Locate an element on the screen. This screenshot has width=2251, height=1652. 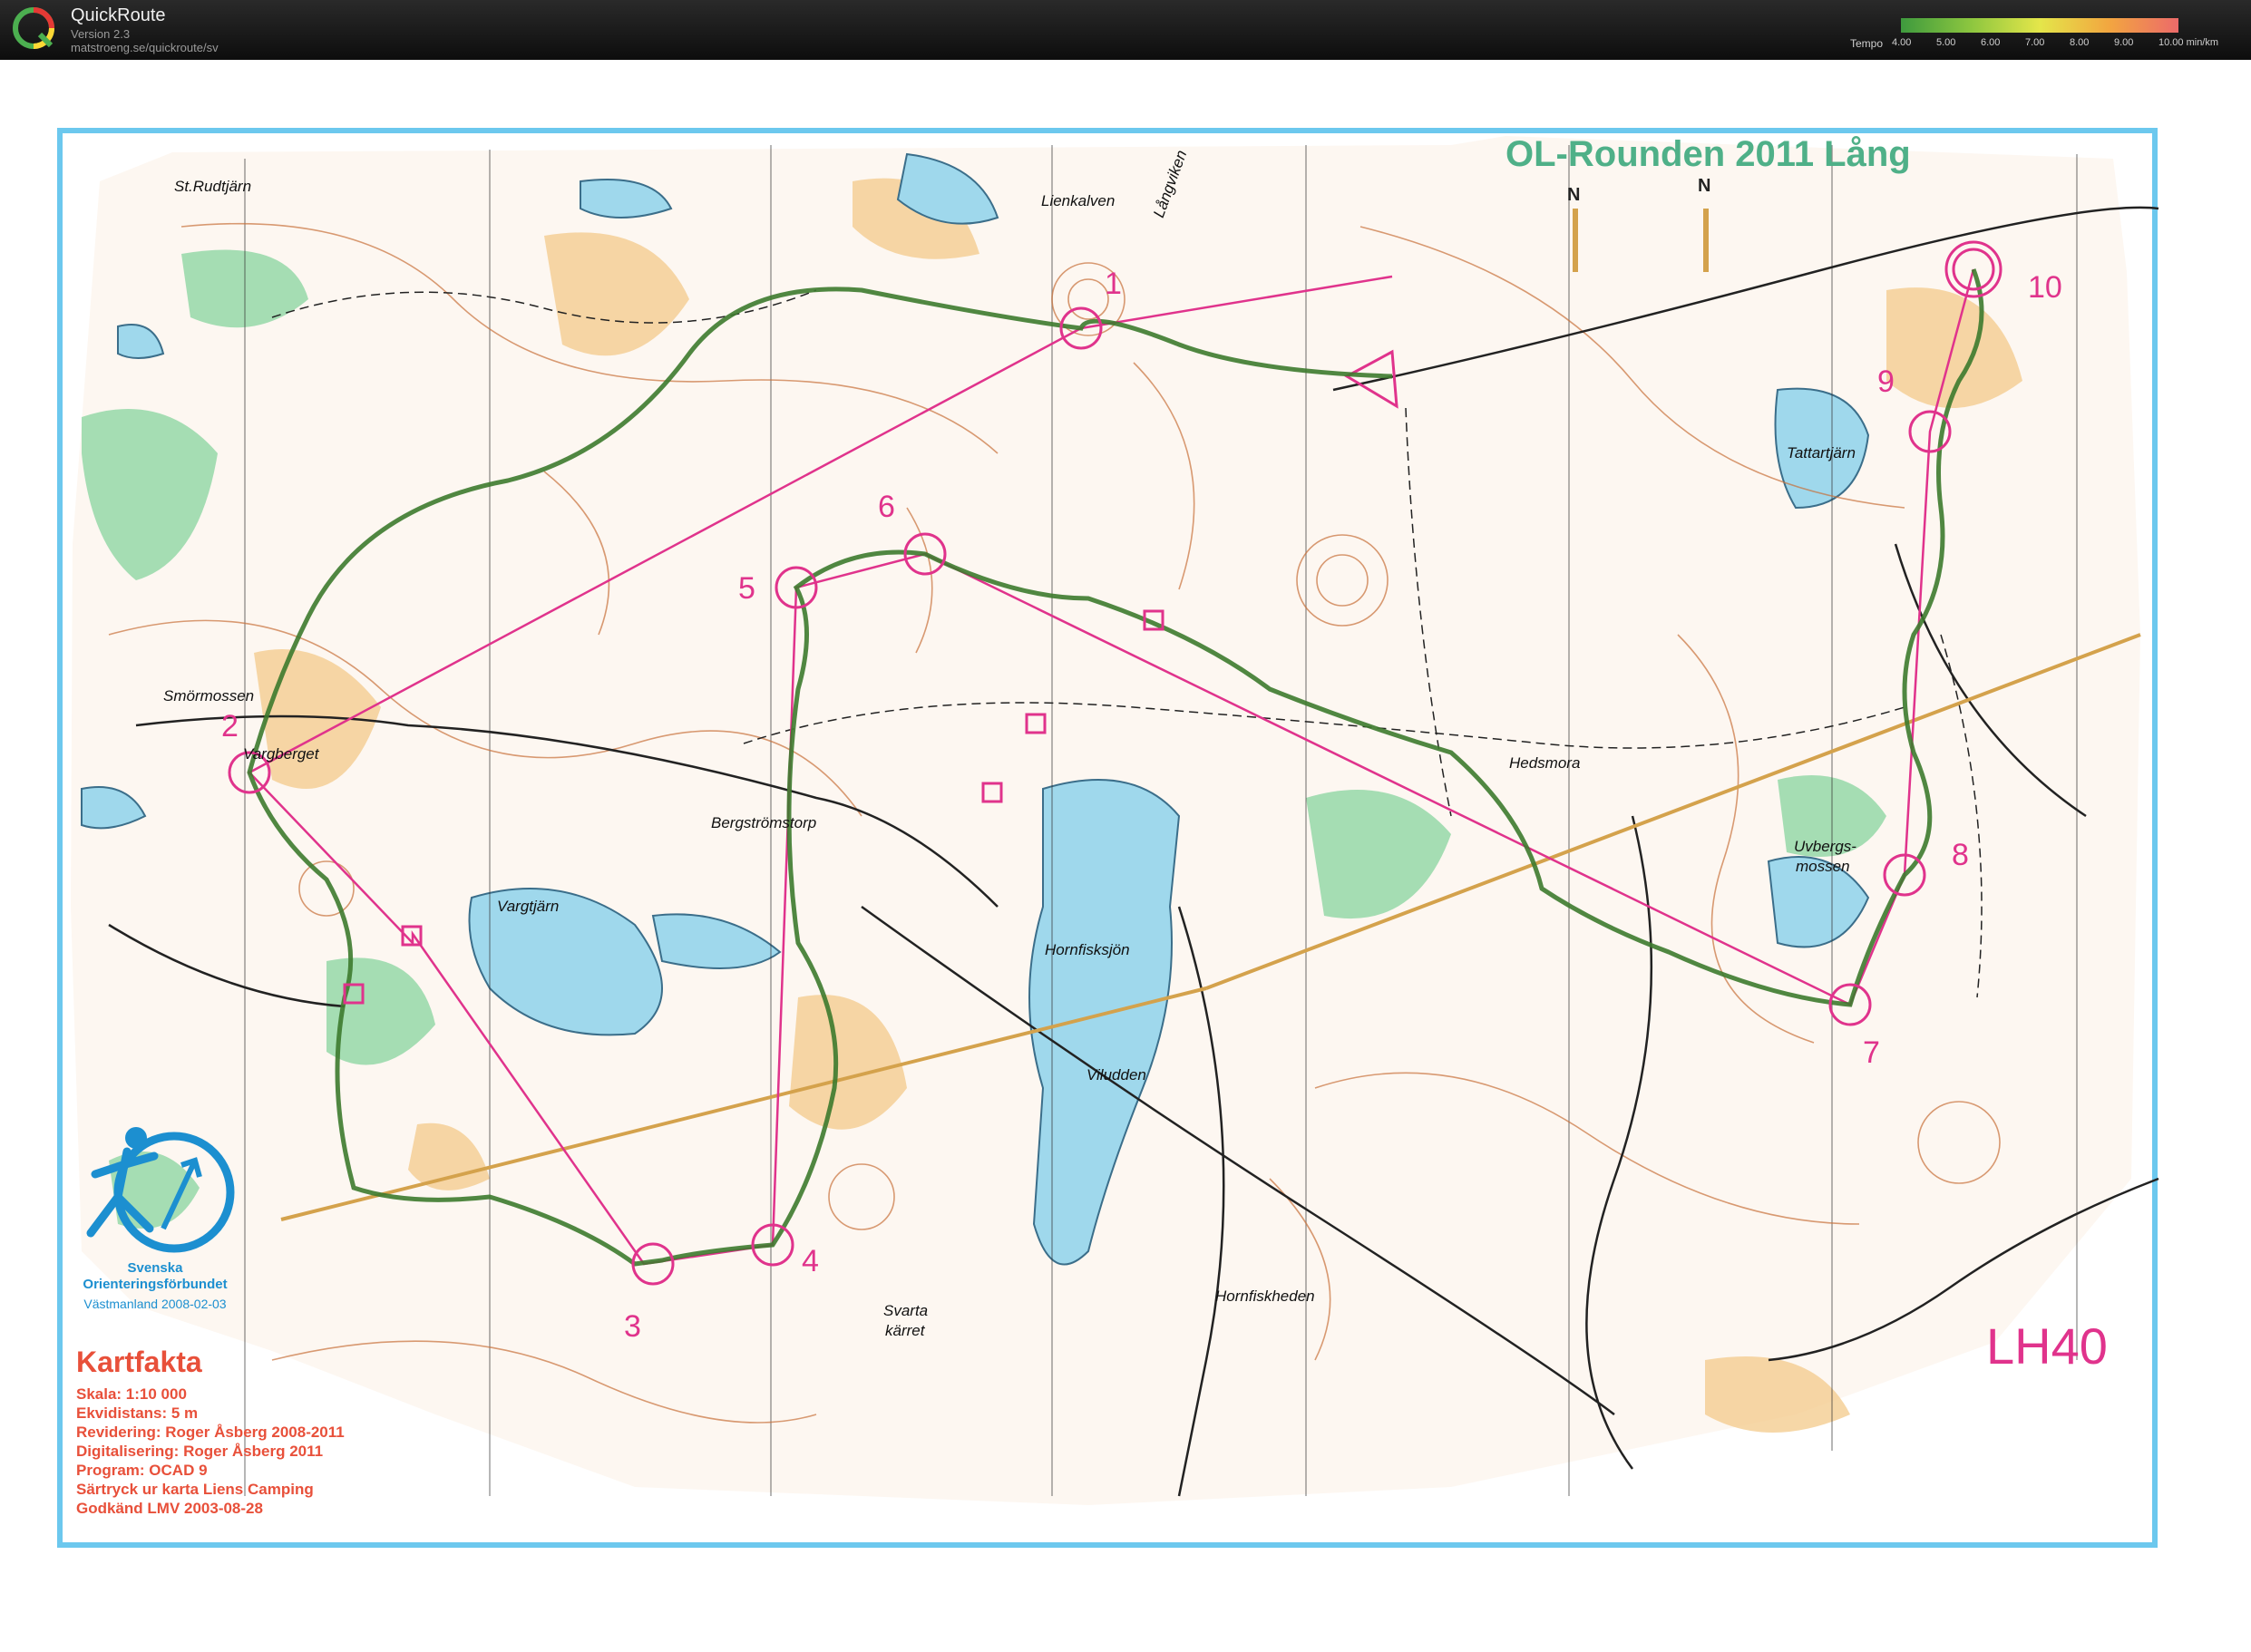
club-name-line2: Orienteringsförbundet is located at coordinates (155, 1285).